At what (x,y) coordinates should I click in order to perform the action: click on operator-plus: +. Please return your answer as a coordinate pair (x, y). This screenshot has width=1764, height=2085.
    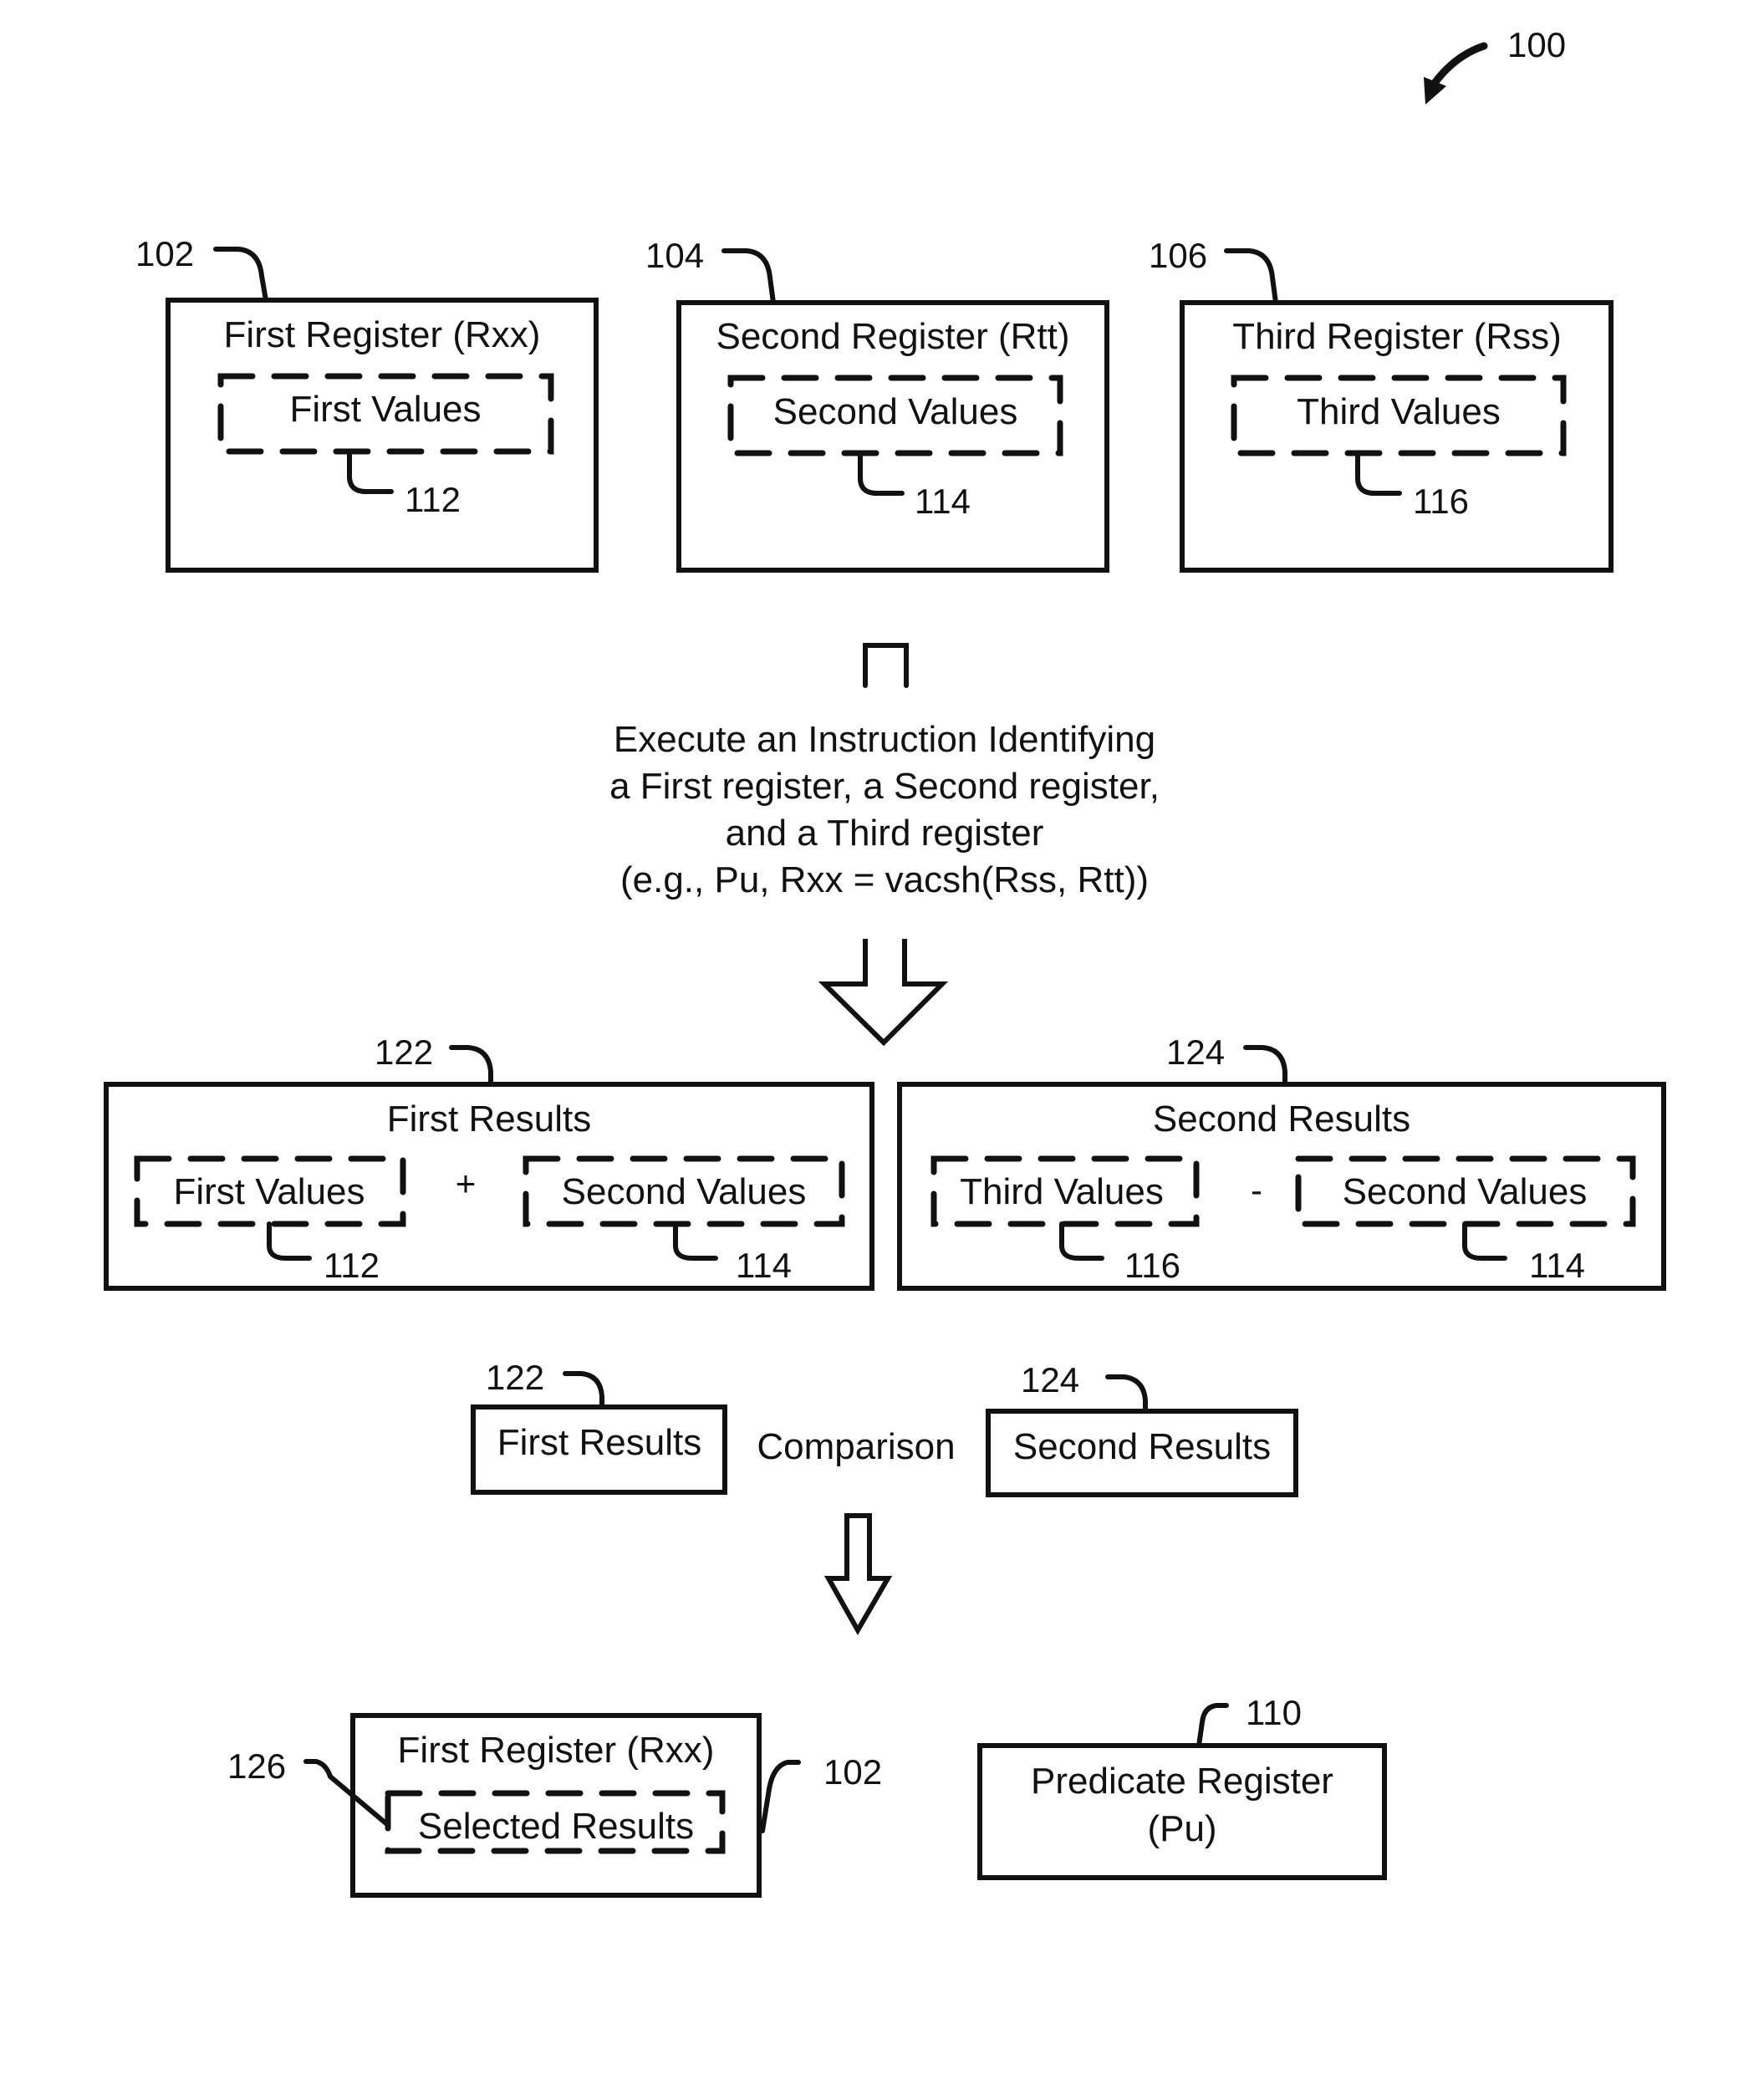
    Looking at the image, I should click on (467, 1183).